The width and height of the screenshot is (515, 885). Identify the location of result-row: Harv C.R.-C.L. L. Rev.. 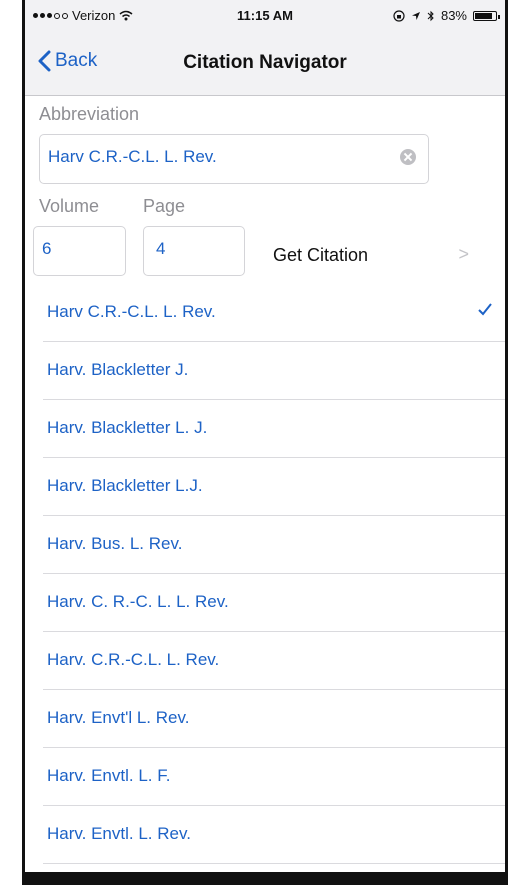
(274, 313).